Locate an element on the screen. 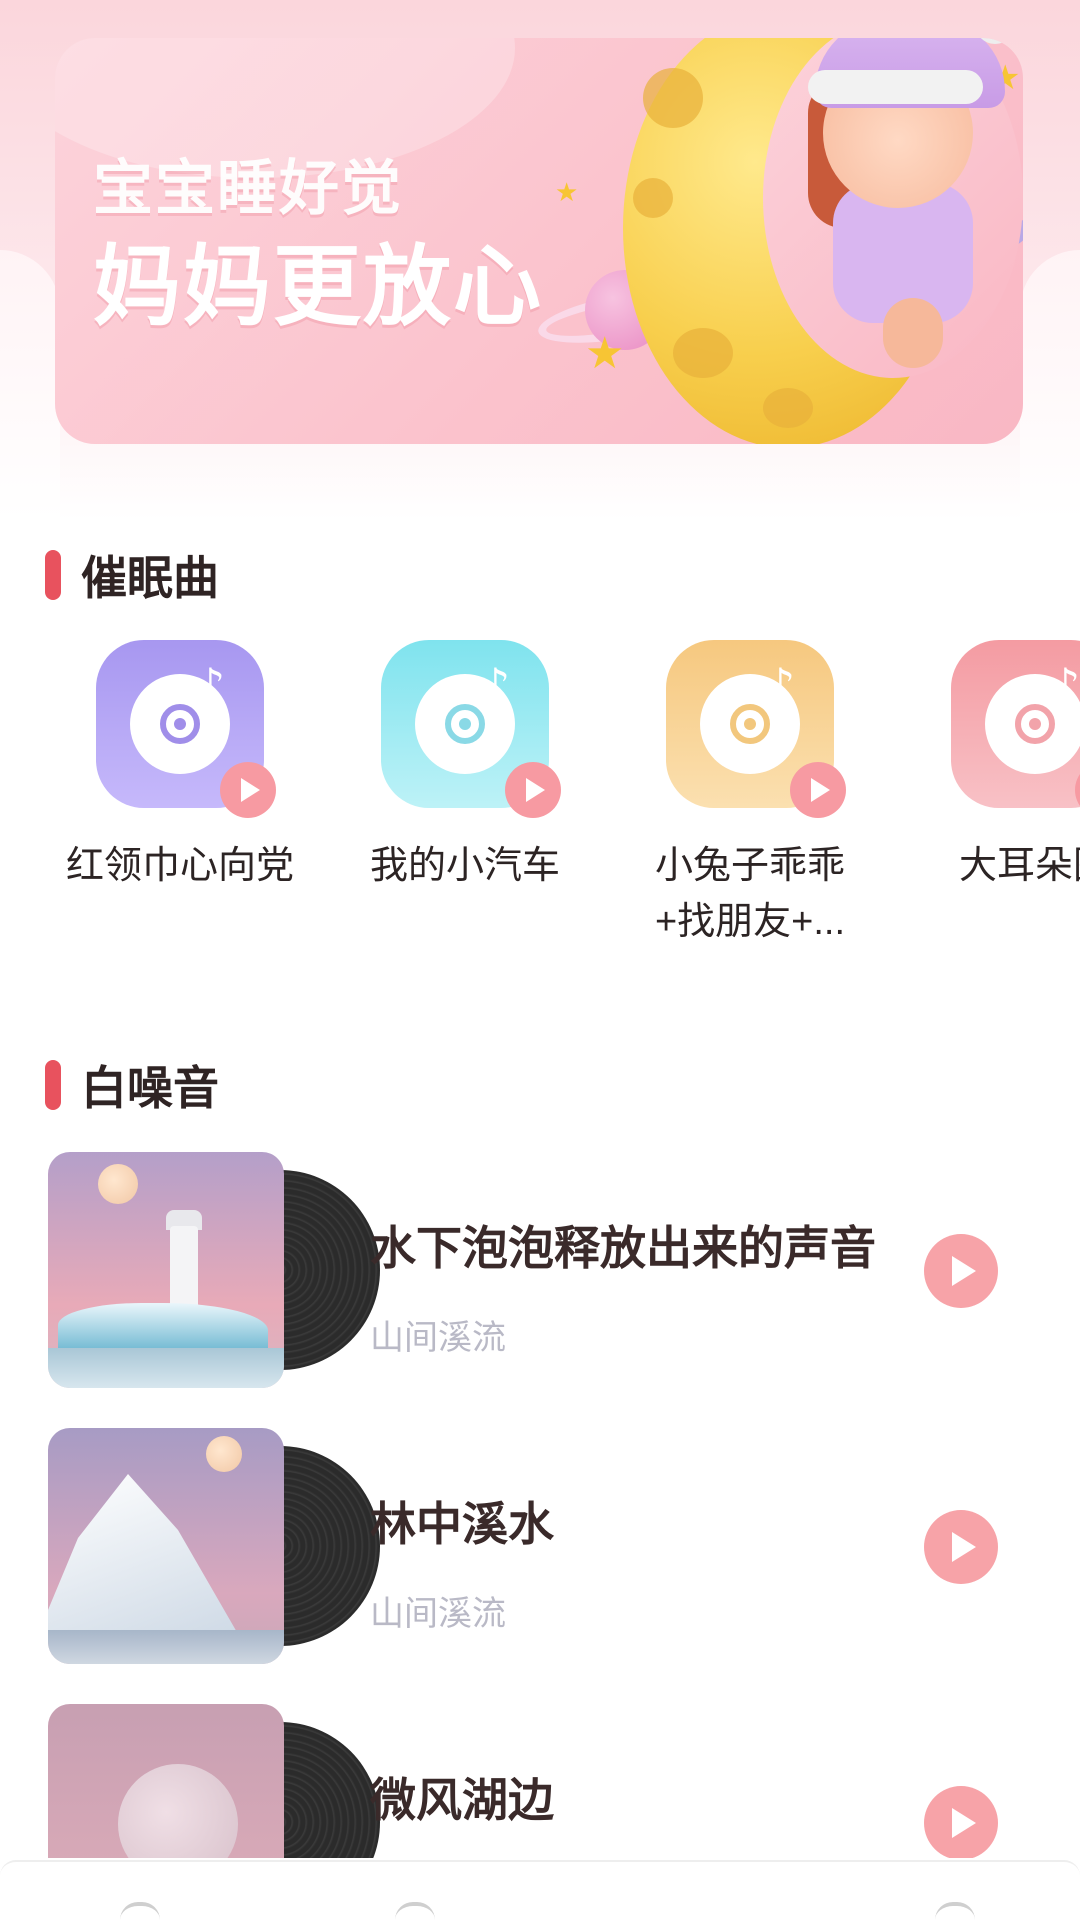  lighthouse-image is located at coordinates (166, 1270).